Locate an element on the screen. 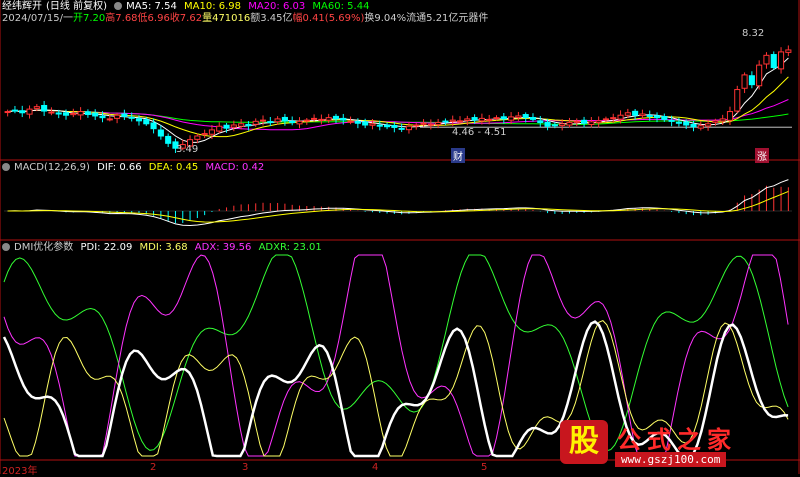 The image size is (800, 477). quote-low: 低6.96 is located at coordinates (153, 18).